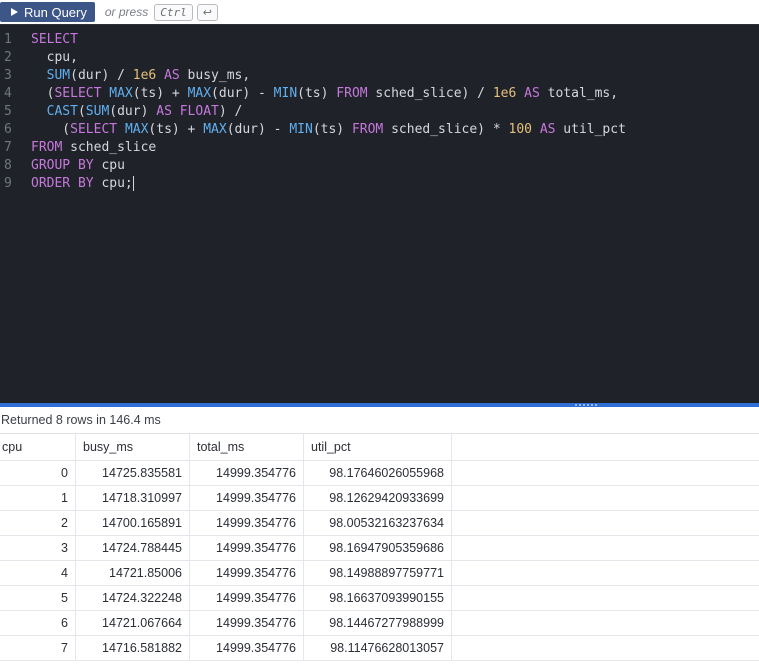 This screenshot has width=759, height=666. Describe the element at coordinates (38, 598) in the screenshot. I see `table-cell-cpu: 5` at that location.